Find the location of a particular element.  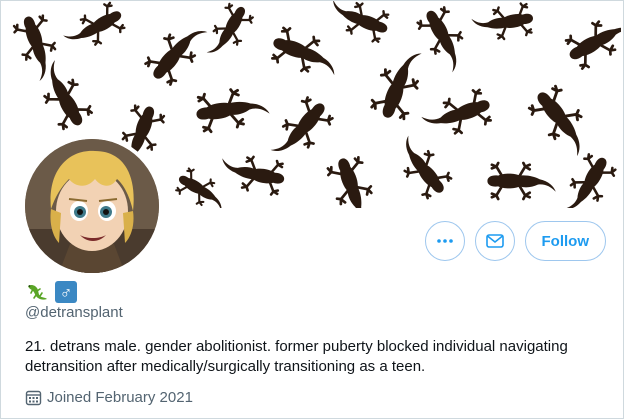

more-button is located at coordinates (444, 241).